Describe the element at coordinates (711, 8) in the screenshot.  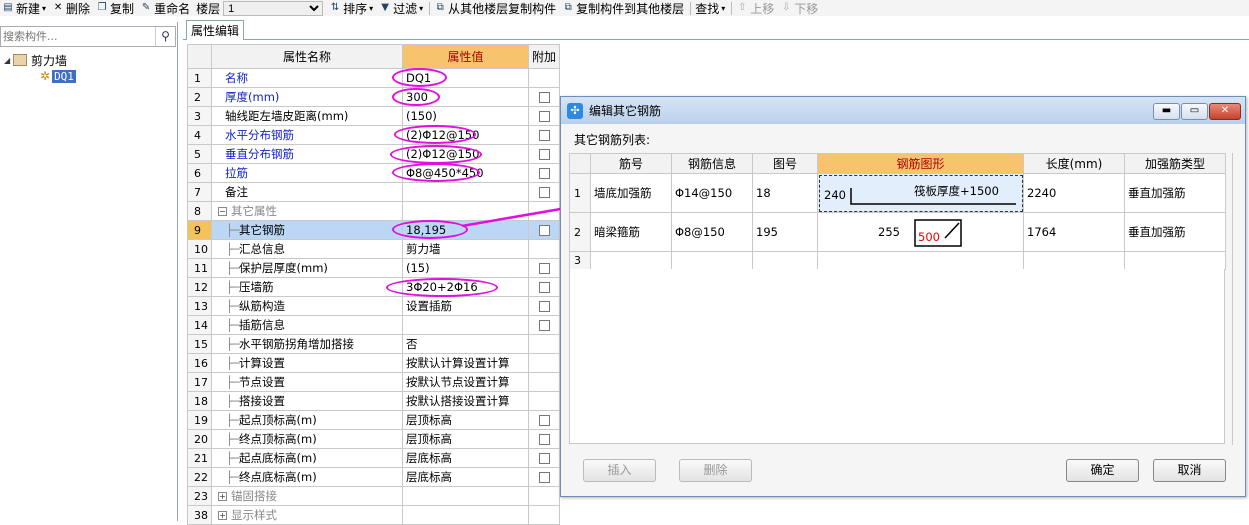
I see `find-button: 查找 ▾` at that location.